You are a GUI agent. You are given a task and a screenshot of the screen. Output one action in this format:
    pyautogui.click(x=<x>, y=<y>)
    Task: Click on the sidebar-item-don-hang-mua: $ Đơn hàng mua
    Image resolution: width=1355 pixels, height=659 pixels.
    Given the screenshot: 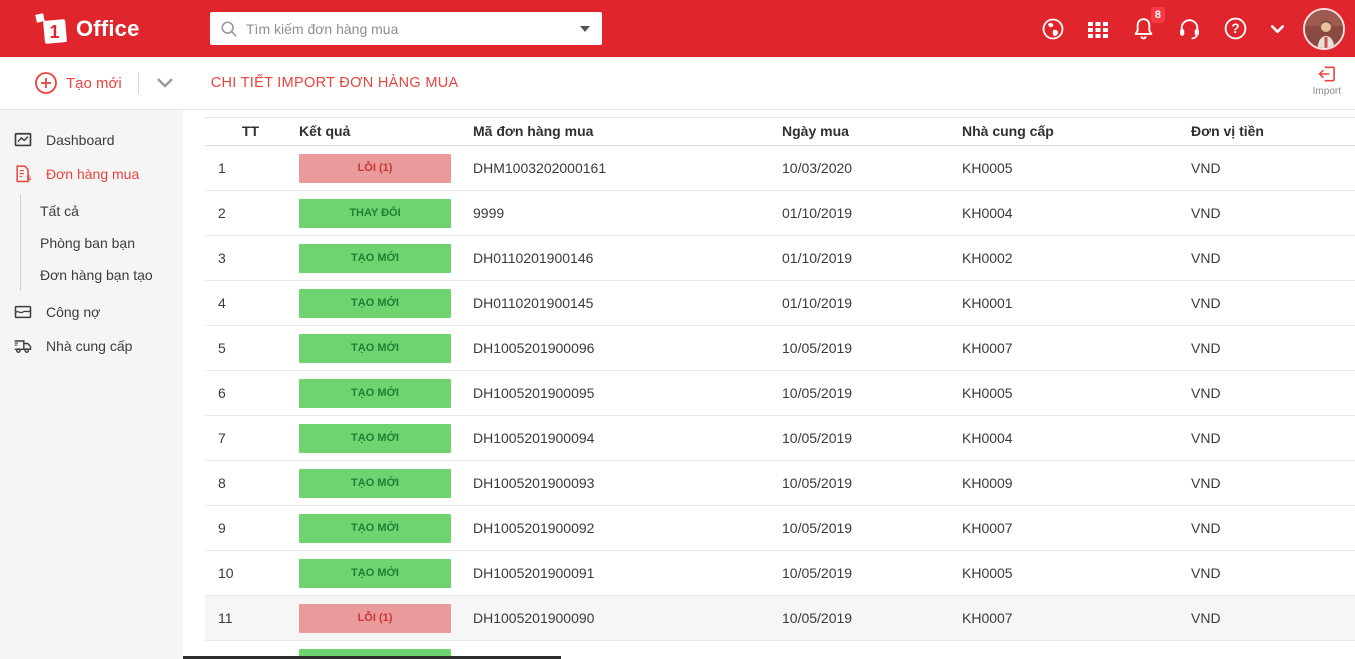 What is the action you would take?
    pyautogui.click(x=91, y=174)
    